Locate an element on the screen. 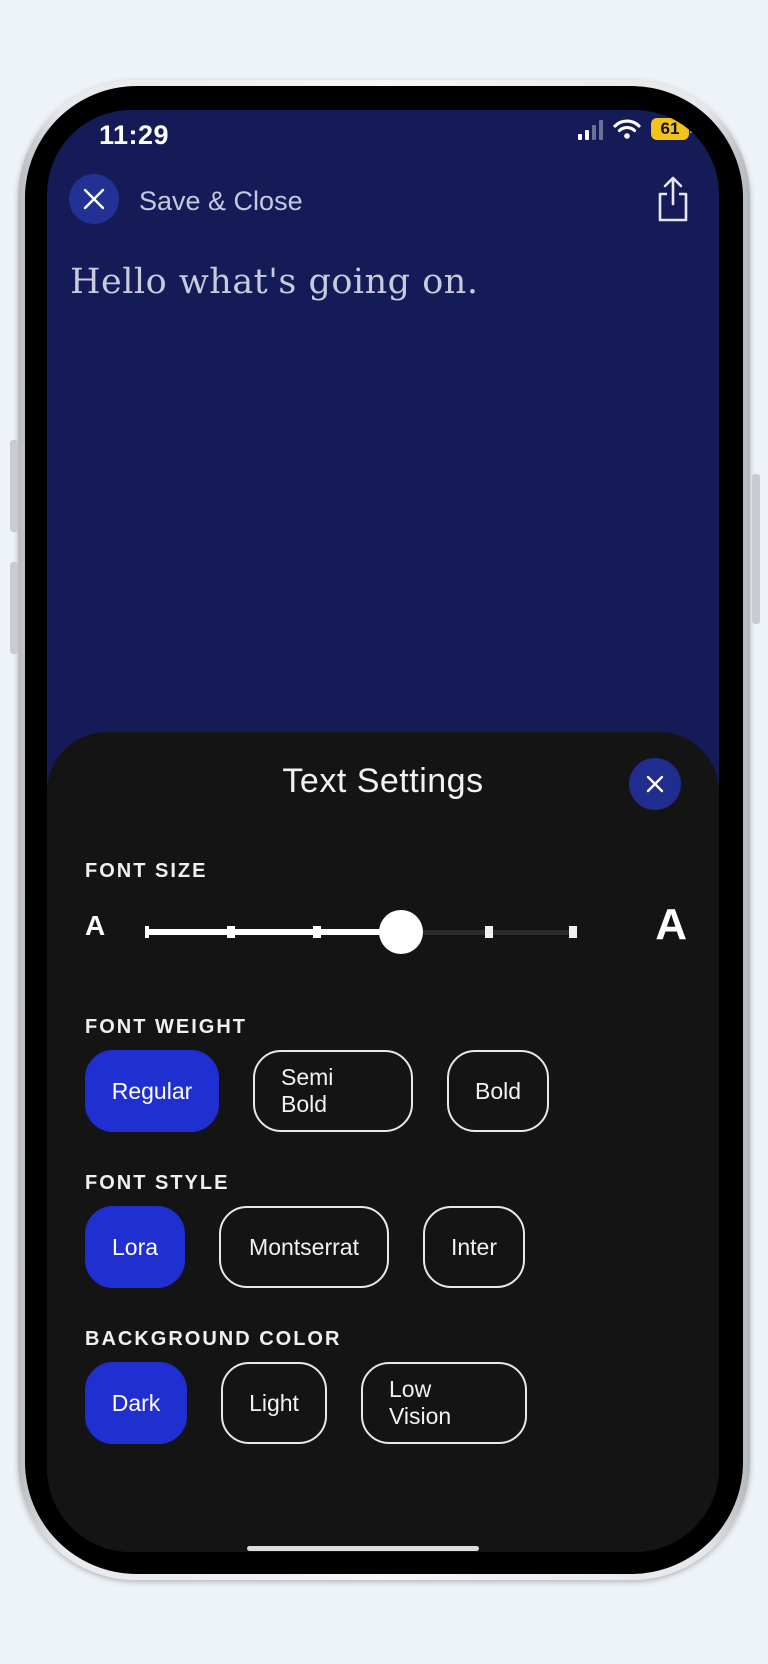 This screenshot has height=1664, width=768. home-indicator is located at coordinates (363, 1548).